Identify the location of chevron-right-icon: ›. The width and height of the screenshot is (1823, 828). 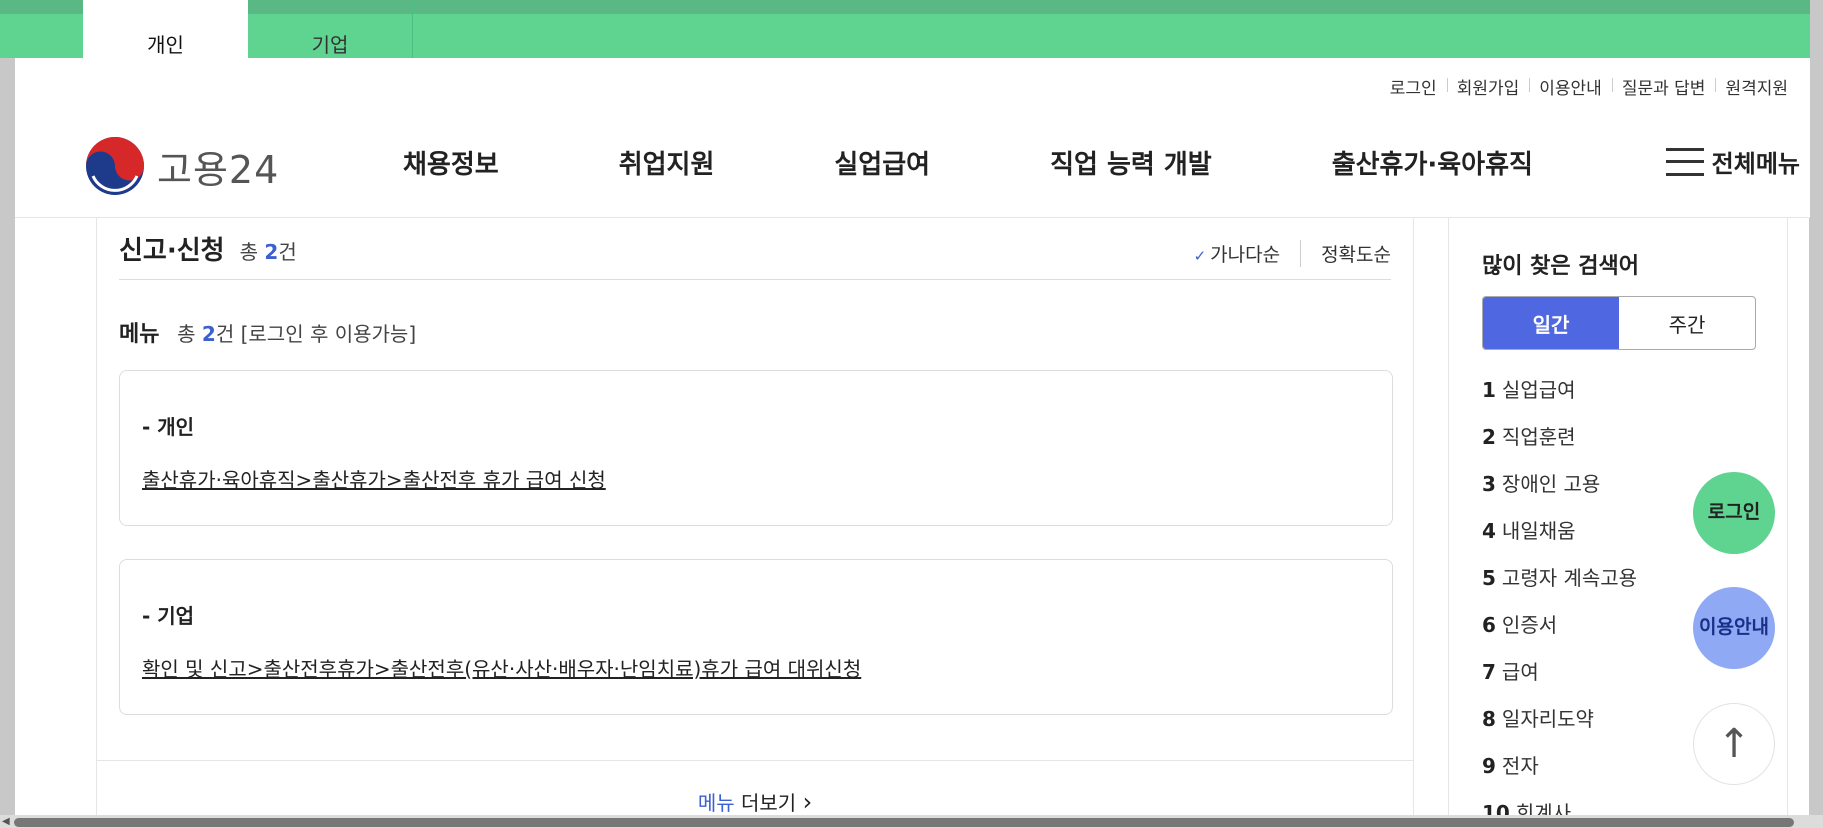
(807, 802).